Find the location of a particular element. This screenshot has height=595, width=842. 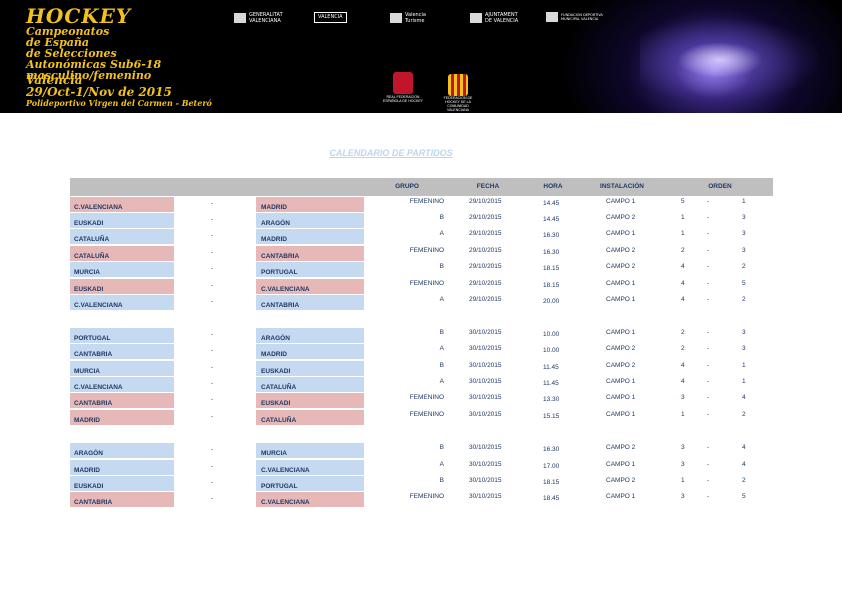

home-team-text: EUSKADI is located at coordinates (89, 289).